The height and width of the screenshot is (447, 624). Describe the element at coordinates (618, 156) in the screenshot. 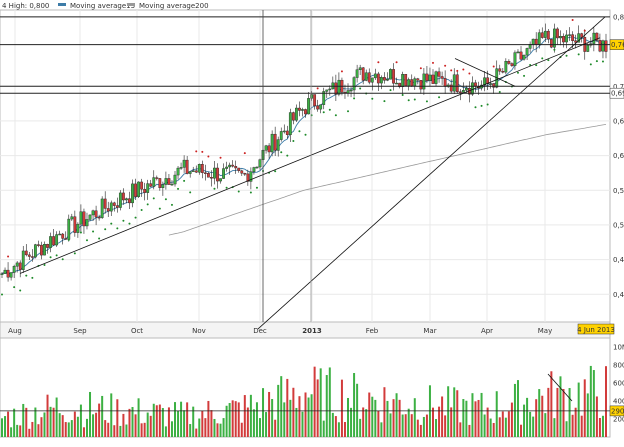

I see `y-tick-label: 0,6` at that location.